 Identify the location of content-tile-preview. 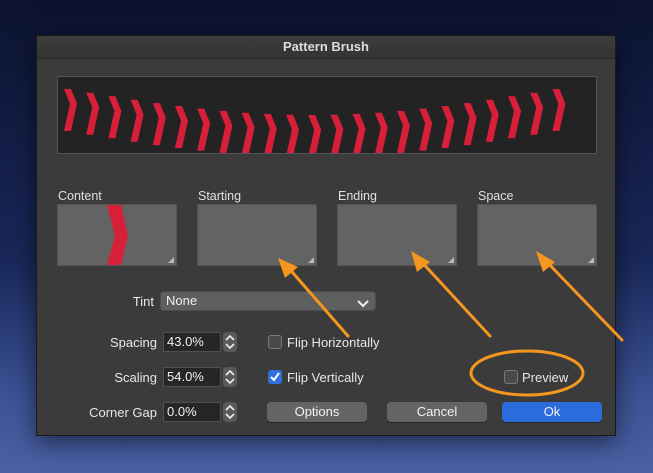
(117, 235).